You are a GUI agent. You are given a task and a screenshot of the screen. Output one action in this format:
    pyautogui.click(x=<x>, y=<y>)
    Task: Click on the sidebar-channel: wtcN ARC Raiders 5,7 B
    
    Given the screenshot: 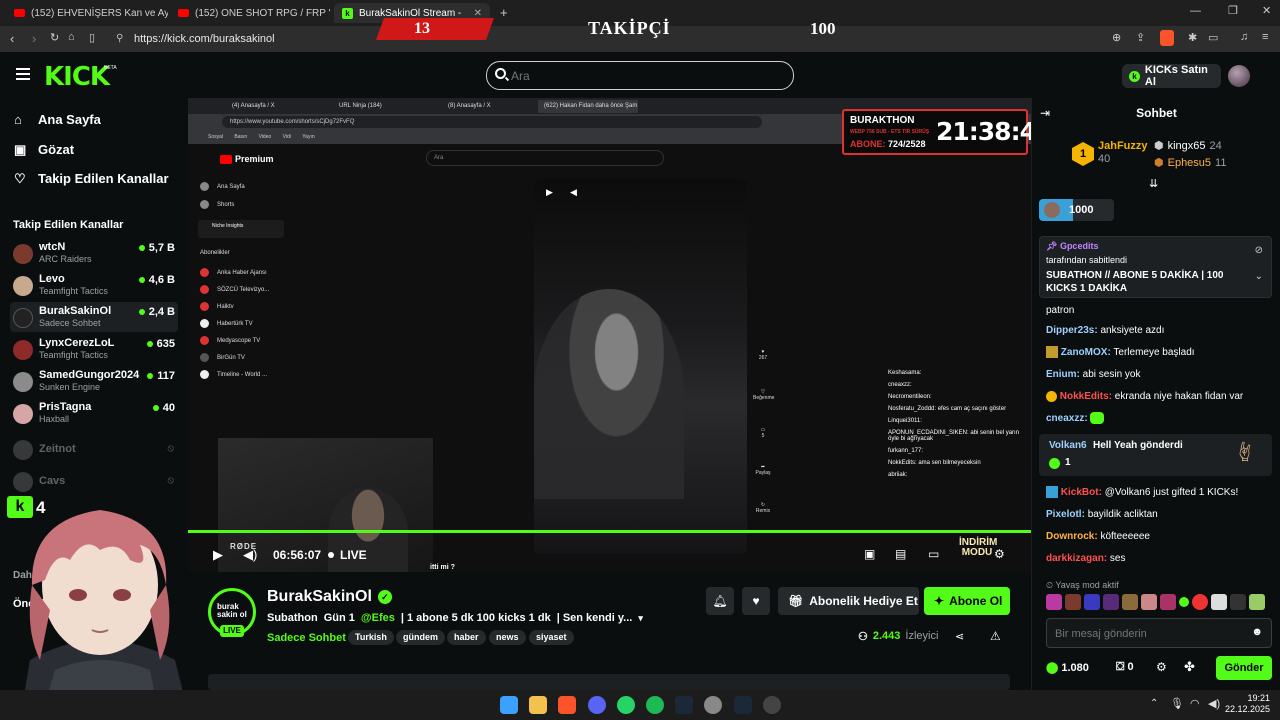 What is the action you would take?
    pyautogui.click(x=94, y=253)
    